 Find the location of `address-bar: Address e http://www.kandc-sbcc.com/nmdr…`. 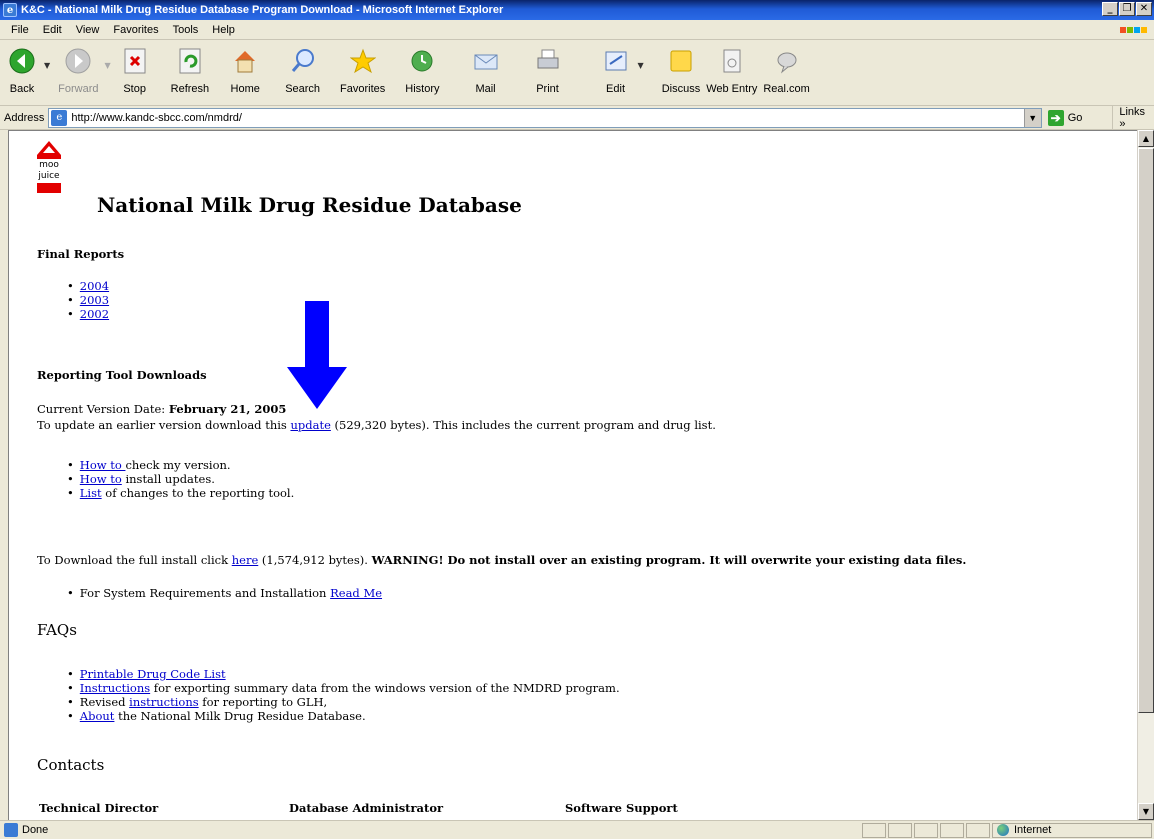

address-bar: Address e http://www.kandc-sbcc.com/nmdr… is located at coordinates (577, 117).